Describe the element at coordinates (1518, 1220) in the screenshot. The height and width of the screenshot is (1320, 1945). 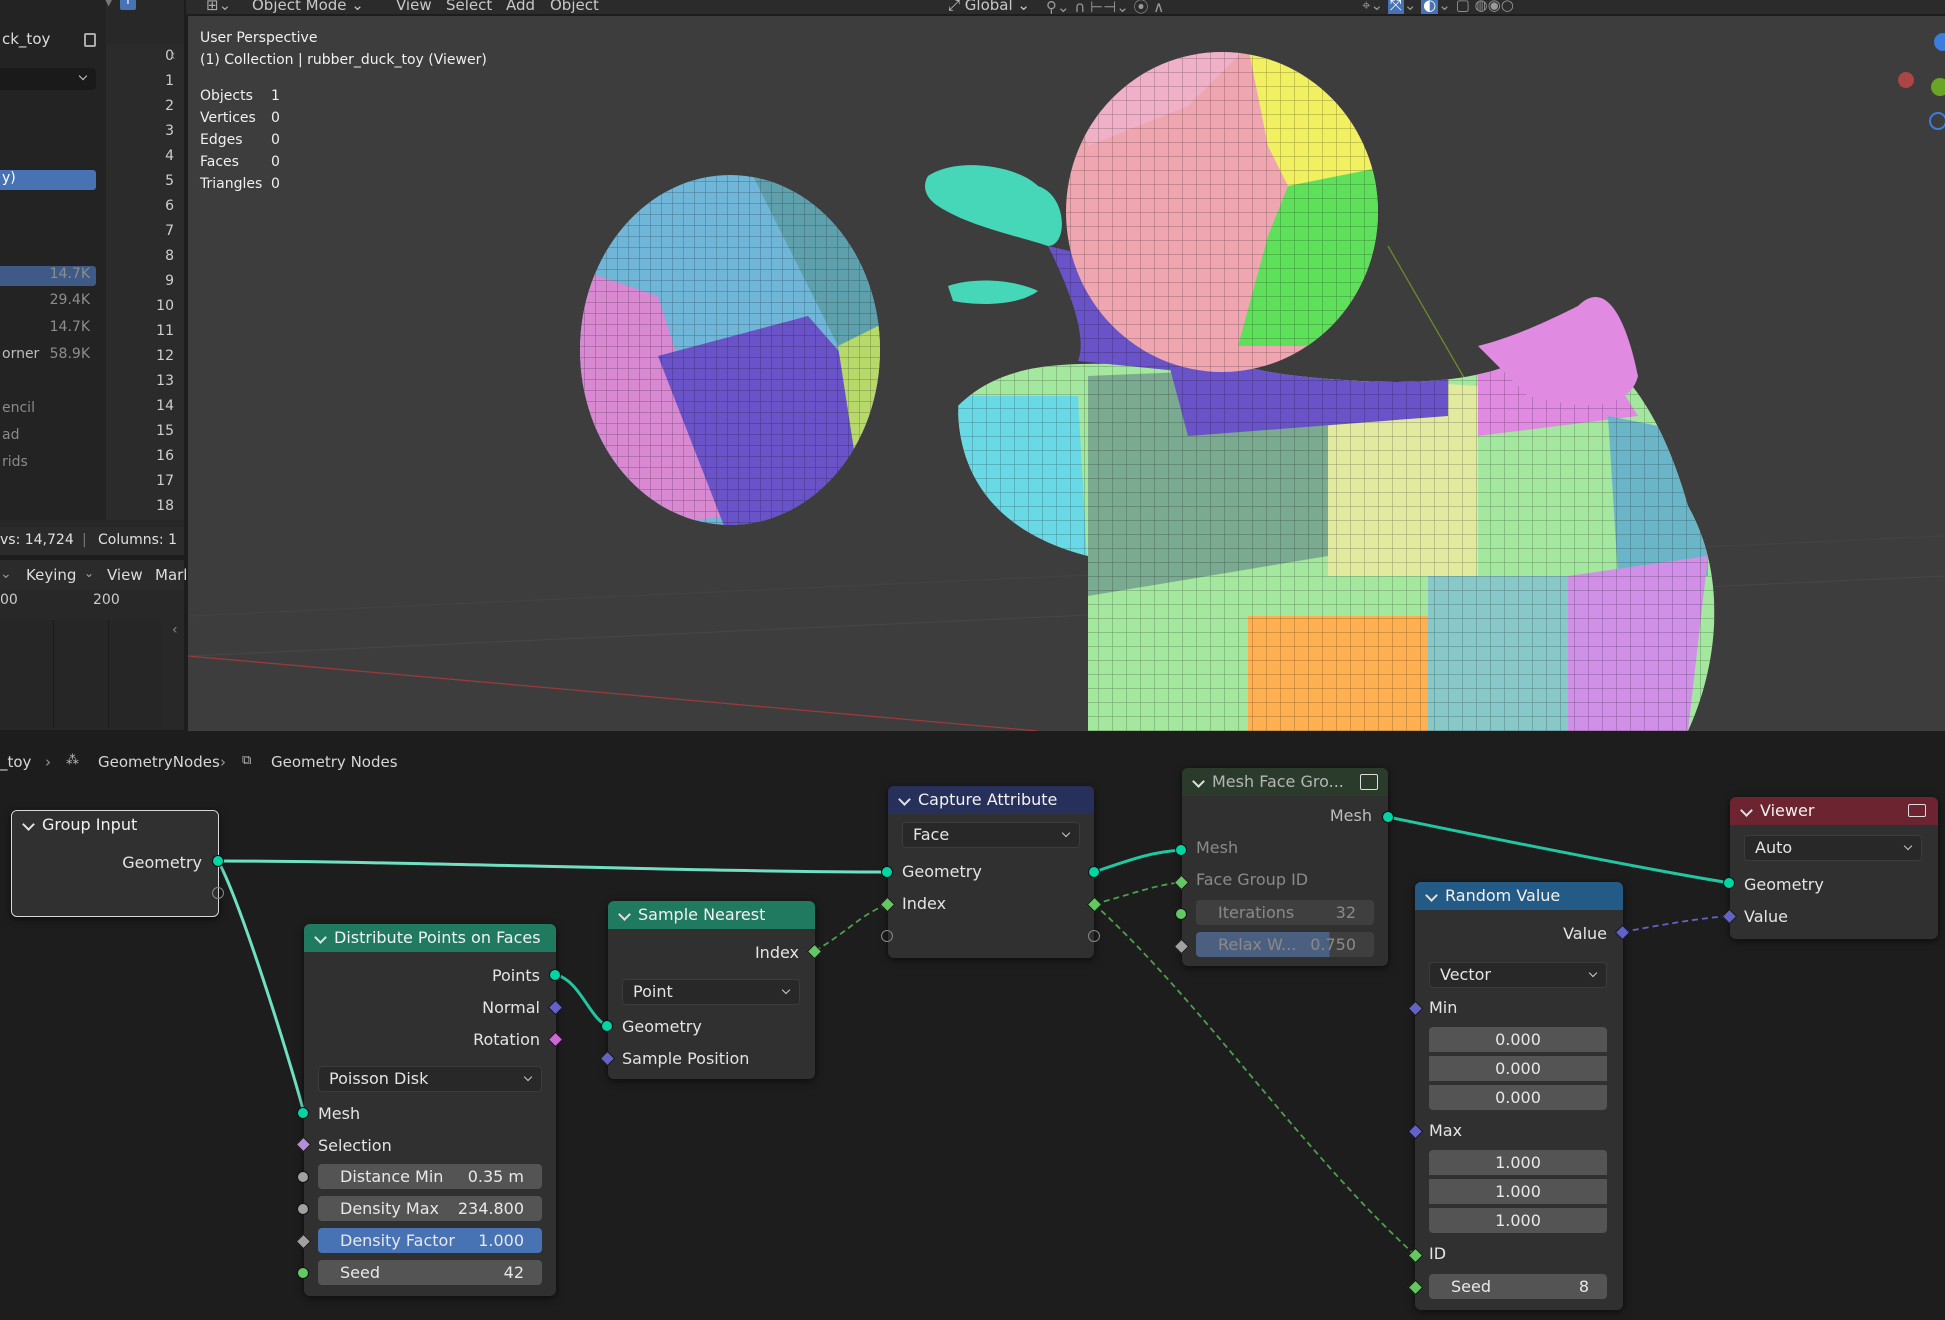
I see `max-z-field: 1.000` at that location.